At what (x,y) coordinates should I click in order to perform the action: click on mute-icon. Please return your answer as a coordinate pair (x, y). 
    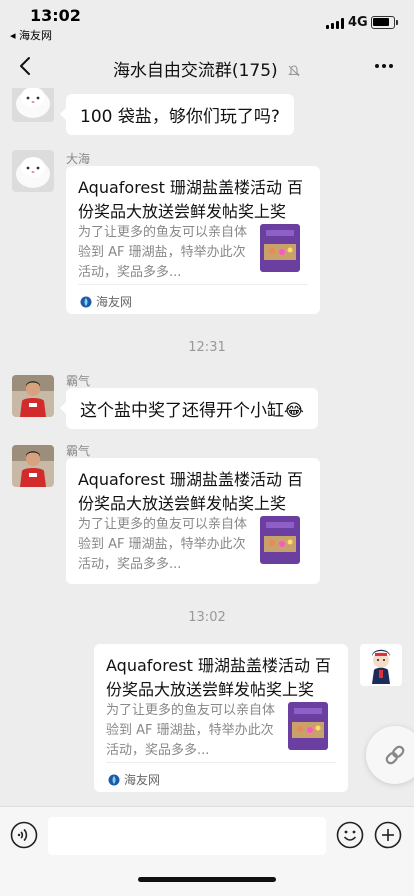
    Looking at the image, I should click on (294, 71).